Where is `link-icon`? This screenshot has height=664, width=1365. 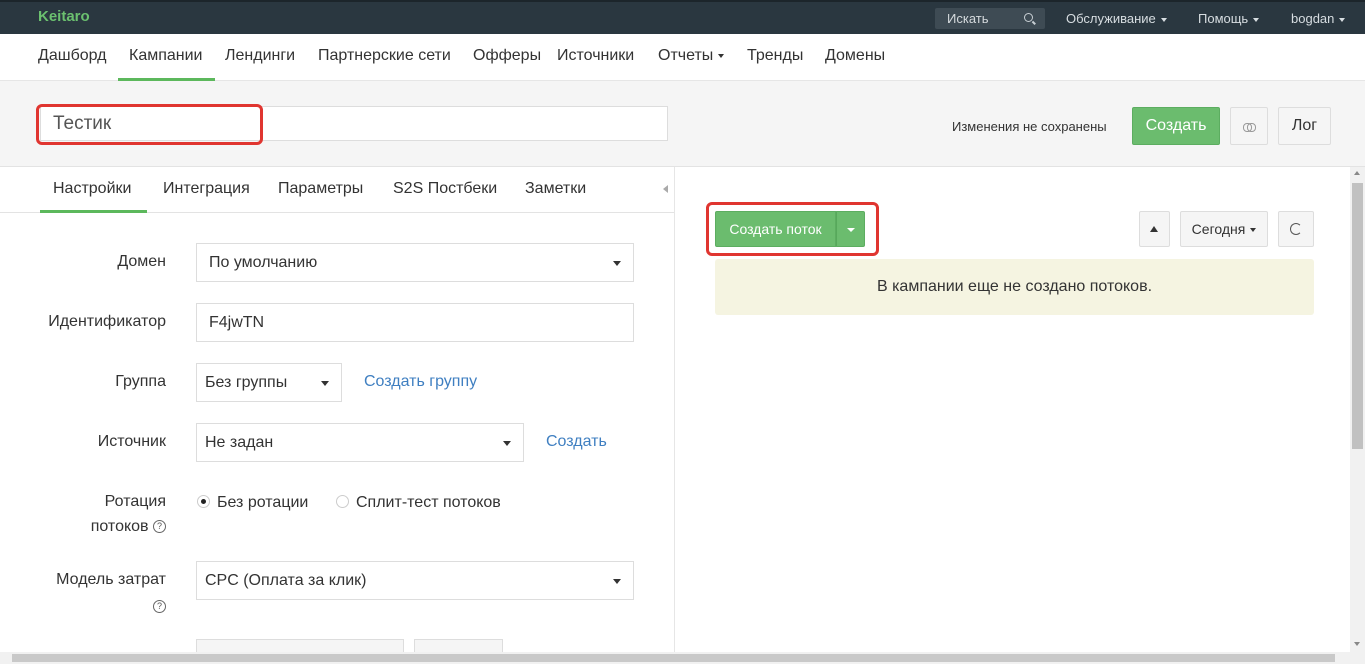 link-icon is located at coordinates (1249, 127).